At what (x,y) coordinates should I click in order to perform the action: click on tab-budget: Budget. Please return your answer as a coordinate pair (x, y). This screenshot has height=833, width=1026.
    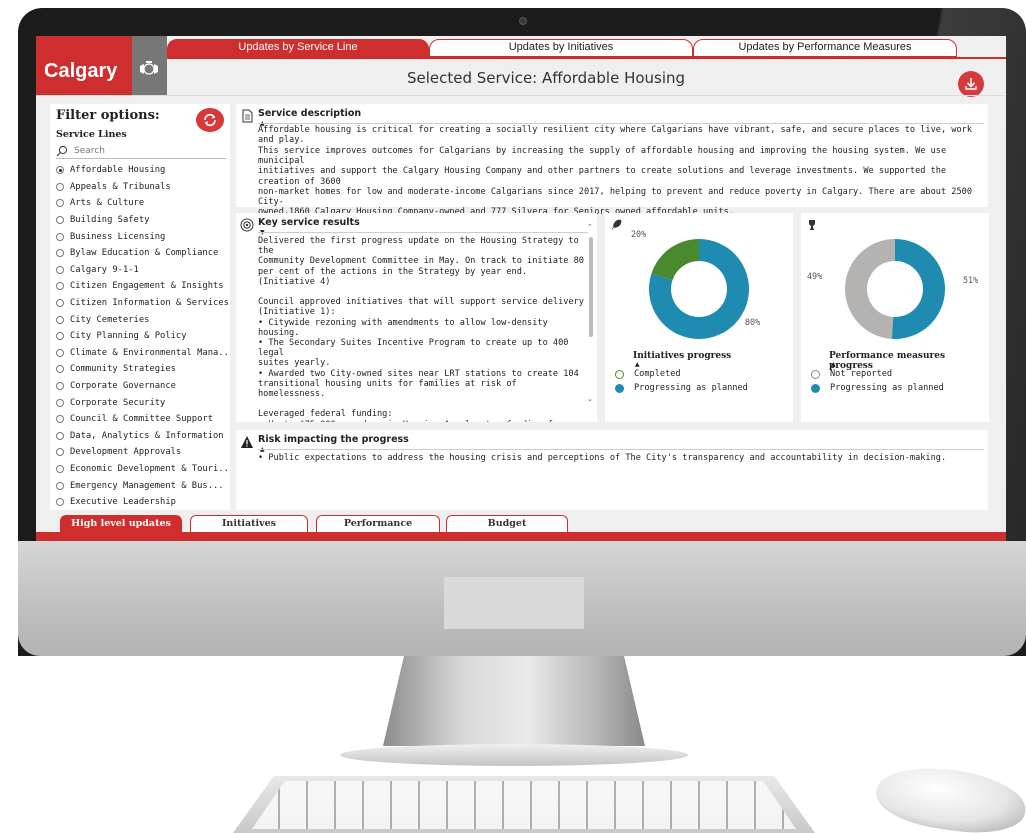
    Looking at the image, I should click on (507, 524).